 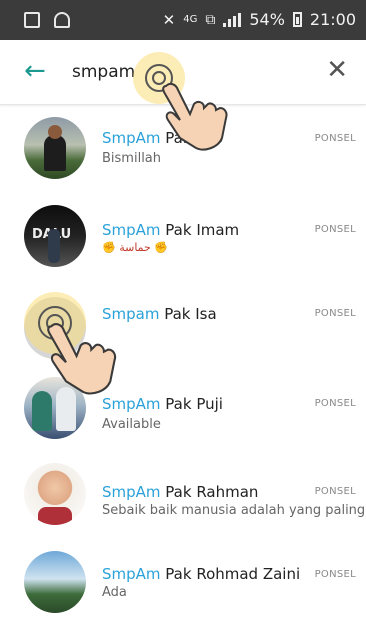 I want to click on contact-name: SmpAm Pak Imam, so click(x=171, y=230).